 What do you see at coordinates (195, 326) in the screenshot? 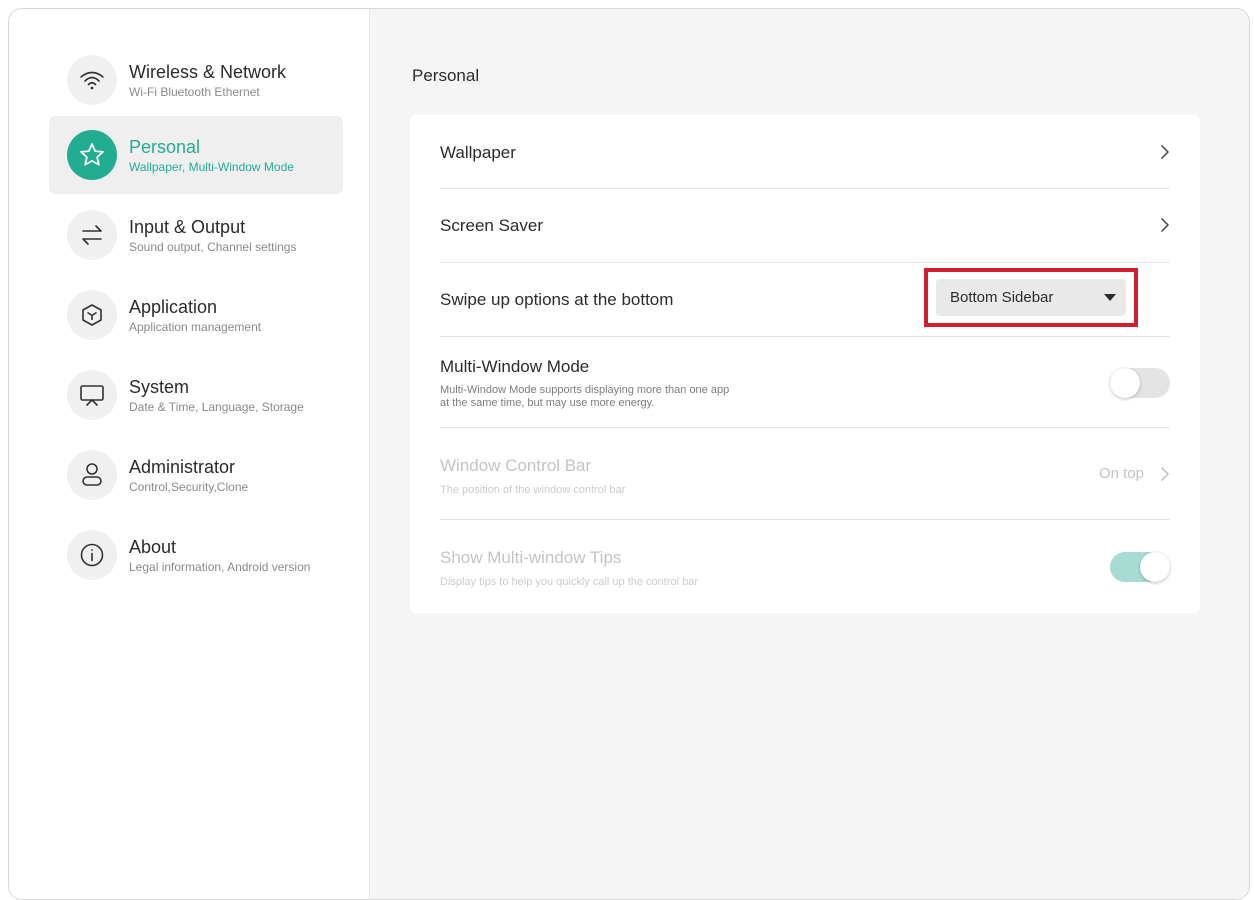
I see `sidebar-item-subtitle: Application management` at bounding box center [195, 326].